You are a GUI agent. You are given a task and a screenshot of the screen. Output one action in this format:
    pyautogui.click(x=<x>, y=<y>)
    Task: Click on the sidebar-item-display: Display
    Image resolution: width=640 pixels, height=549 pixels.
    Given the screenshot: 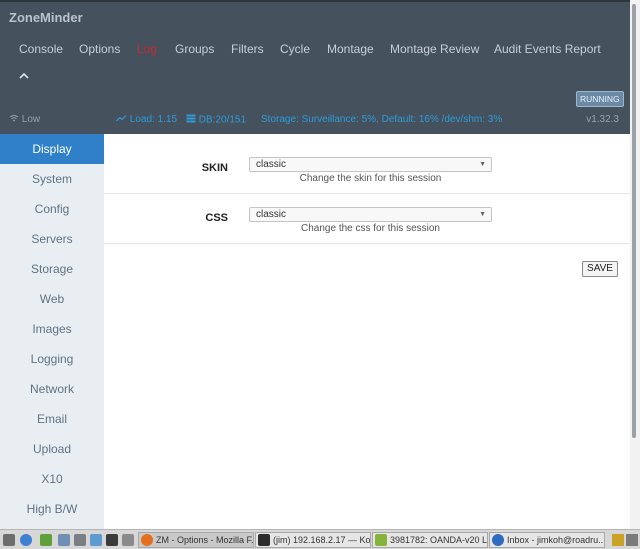 What is the action you would take?
    pyautogui.click(x=52, y=149)
    